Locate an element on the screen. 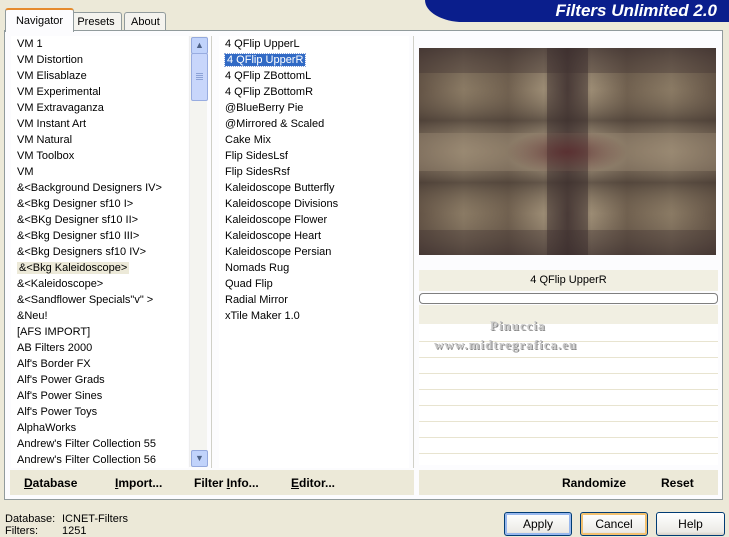  filter-item: @Mirrored & Scaled is located at coordinates (314, 124).